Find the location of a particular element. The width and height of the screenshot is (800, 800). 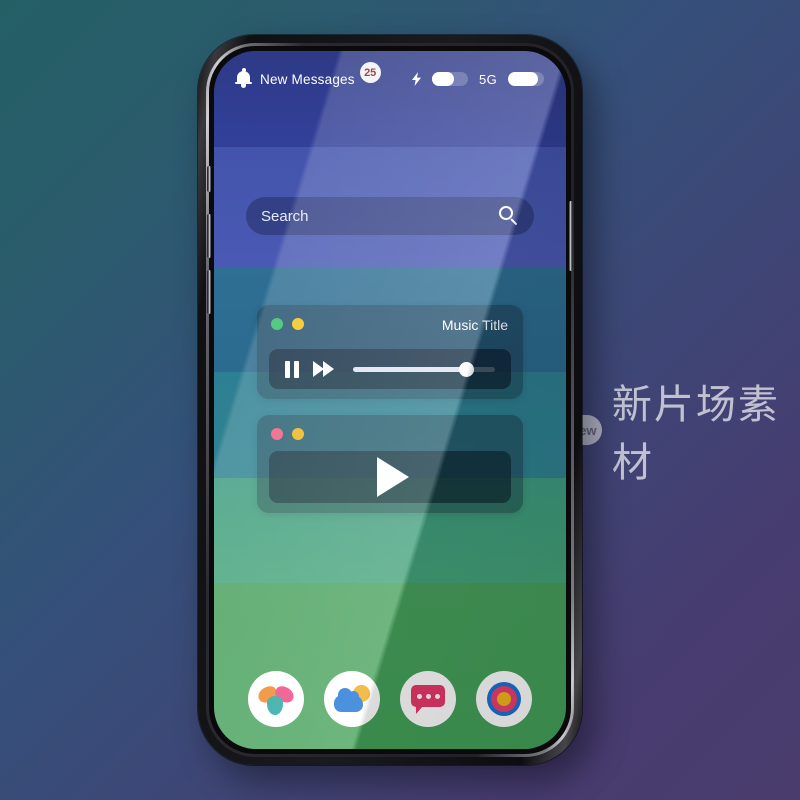

music-title: Music Title is located at coordinates (474, 325).